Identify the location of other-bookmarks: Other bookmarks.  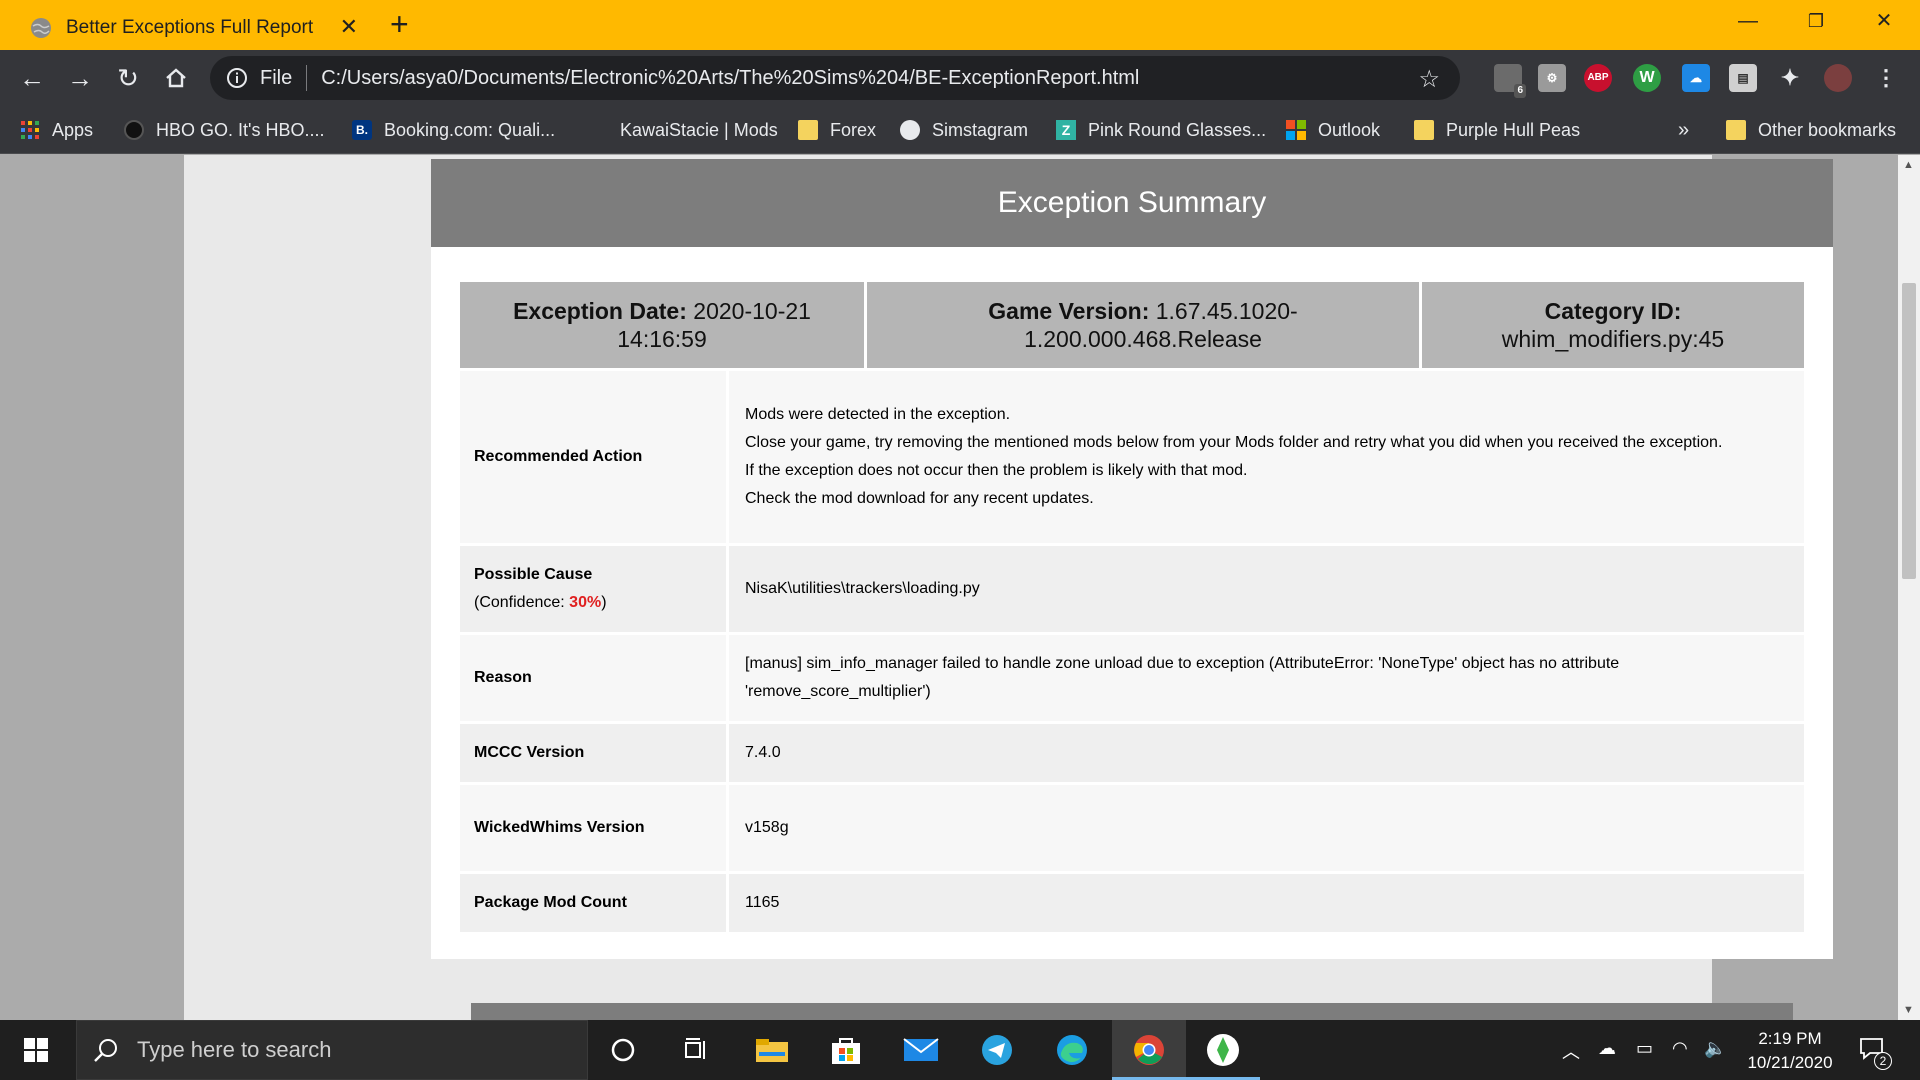
(1811, 130).